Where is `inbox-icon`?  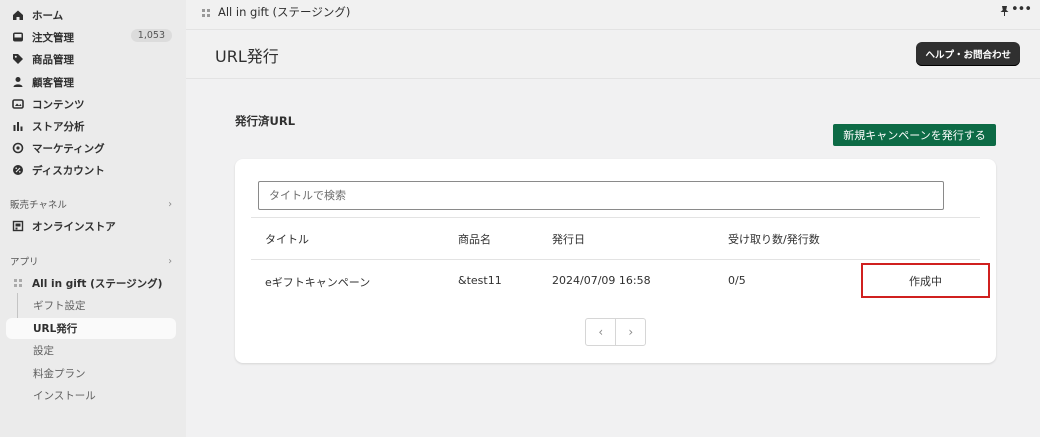
inbox-icon is located at coordinates (18, 37).